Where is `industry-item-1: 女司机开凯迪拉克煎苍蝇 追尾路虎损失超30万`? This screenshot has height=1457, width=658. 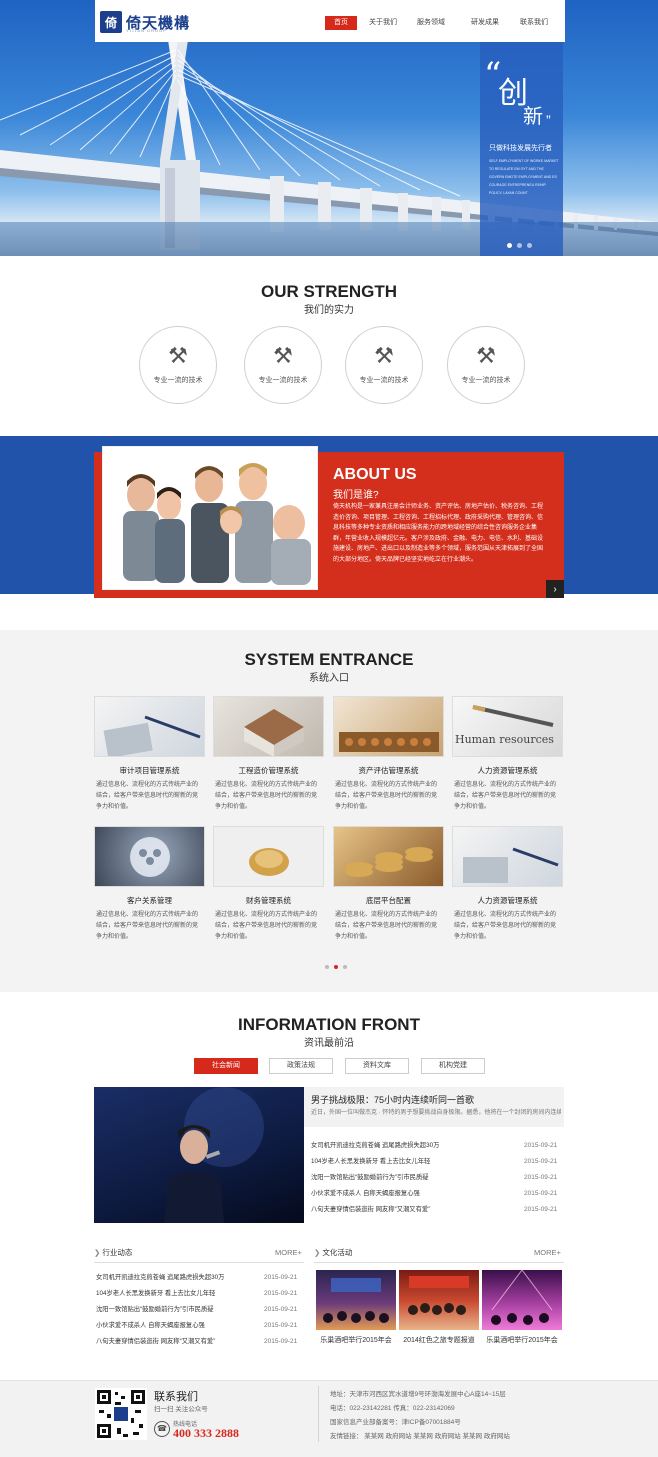 industry-item-1: 女司机开凯迪拉克煎苍蝇 追尾路虎损失超30万 is located at coordinates (160, 1278).